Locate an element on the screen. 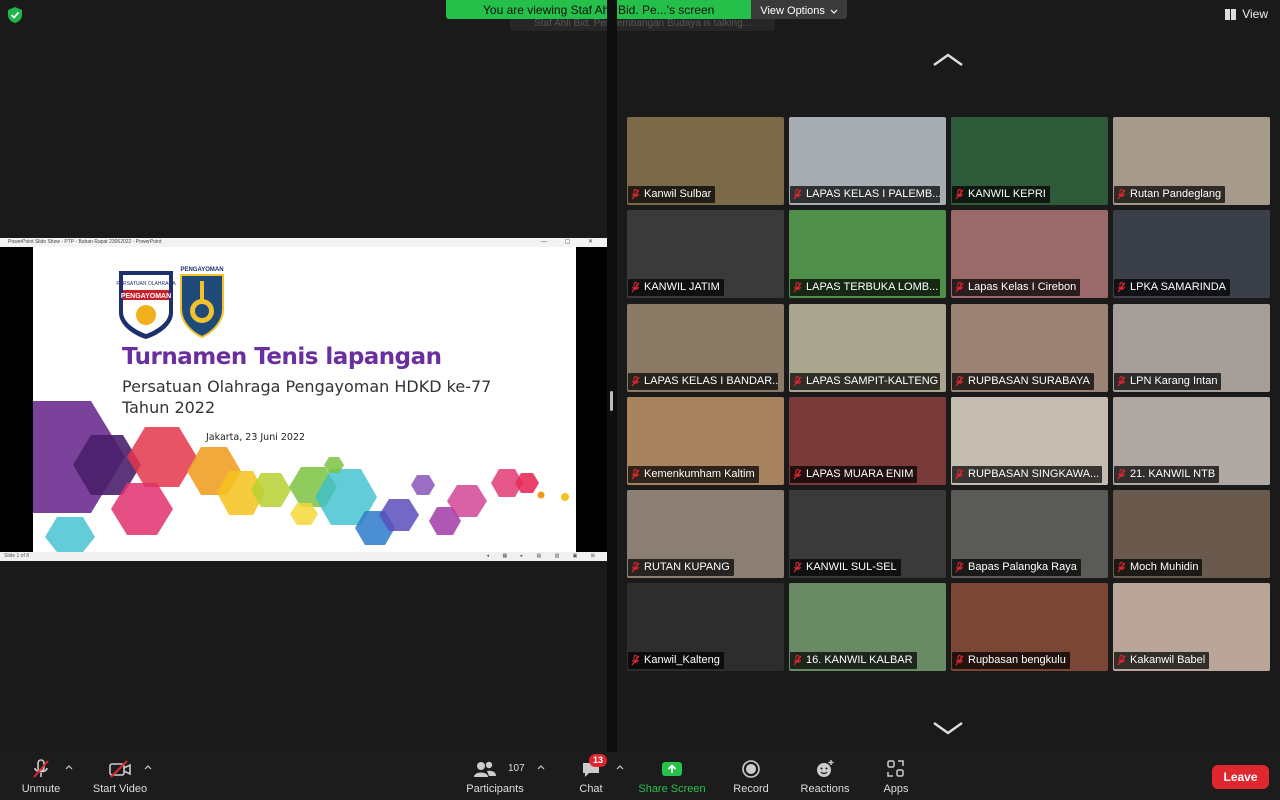 The height and width of the screenshot is (800, 1280). participant-tile: KANWIL SUL-SEL is located at coordinates (867, 534).